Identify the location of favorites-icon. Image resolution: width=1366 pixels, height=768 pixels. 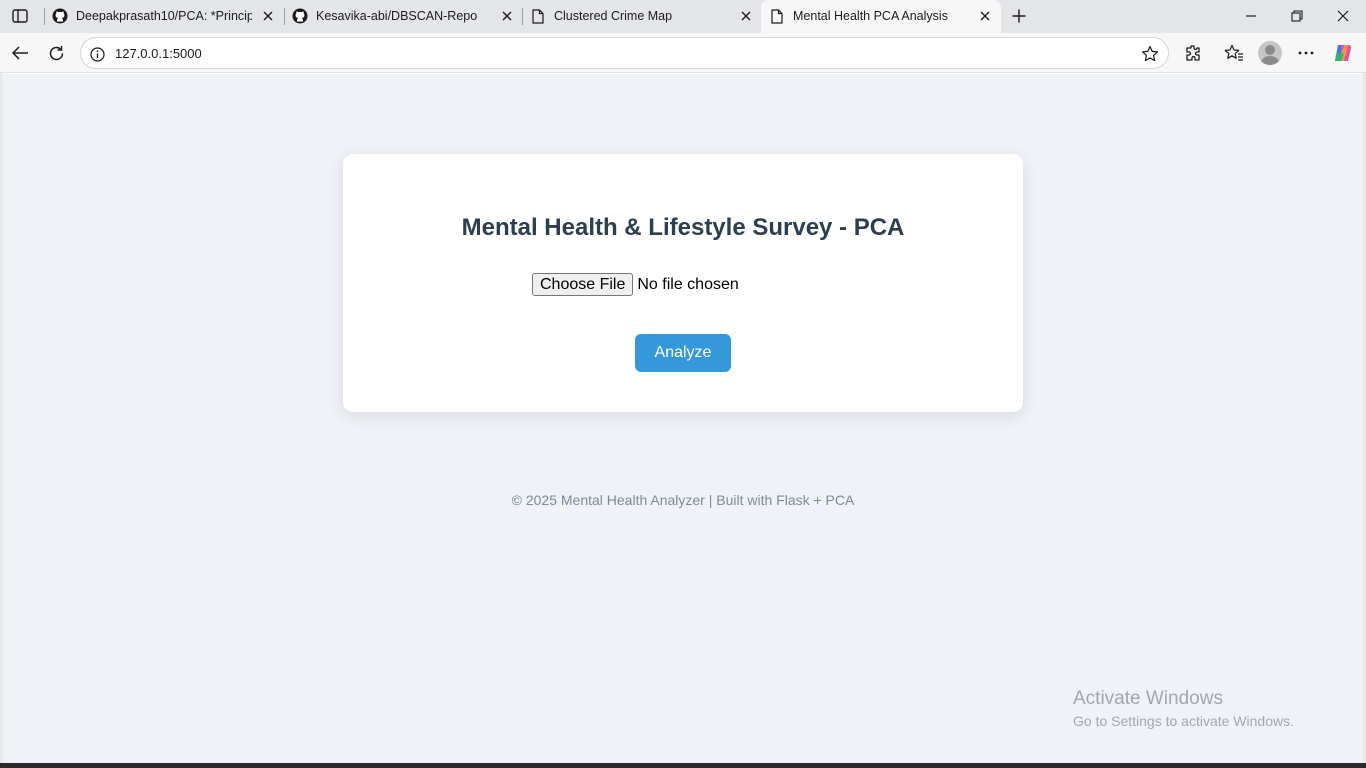
(1234, 53).